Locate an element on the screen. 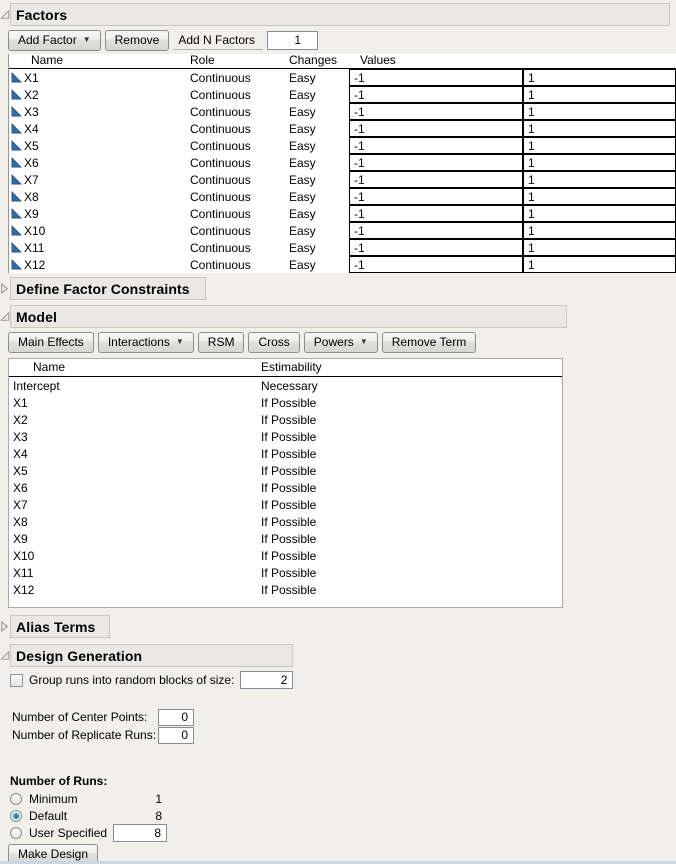  term-estimability: Necessary is located at coordinates (289, 386).